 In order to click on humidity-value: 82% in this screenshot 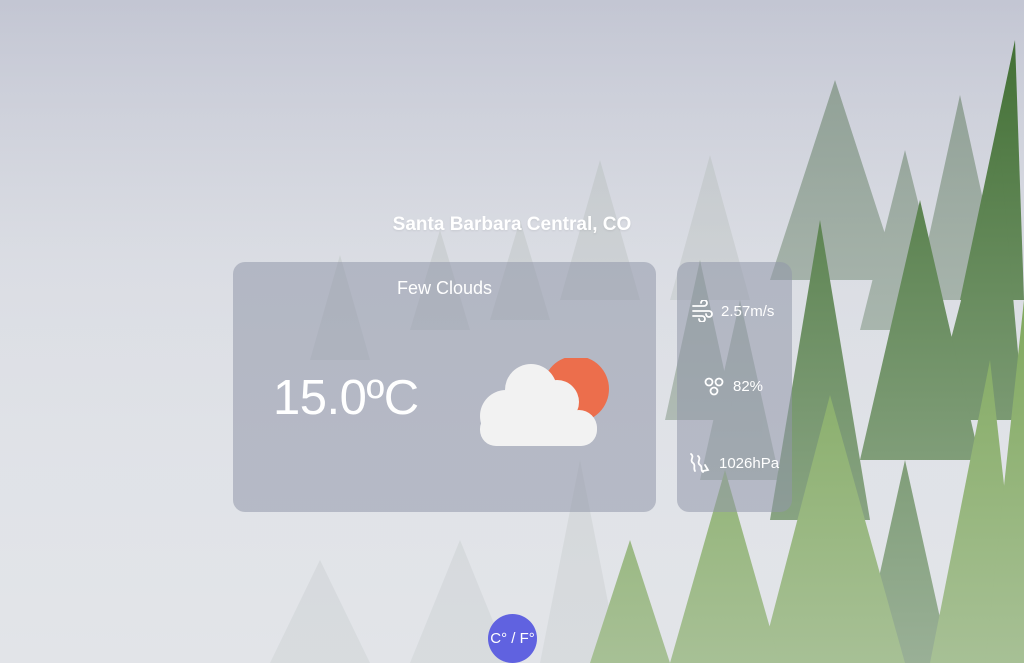, I will do `click(748, 386)`.